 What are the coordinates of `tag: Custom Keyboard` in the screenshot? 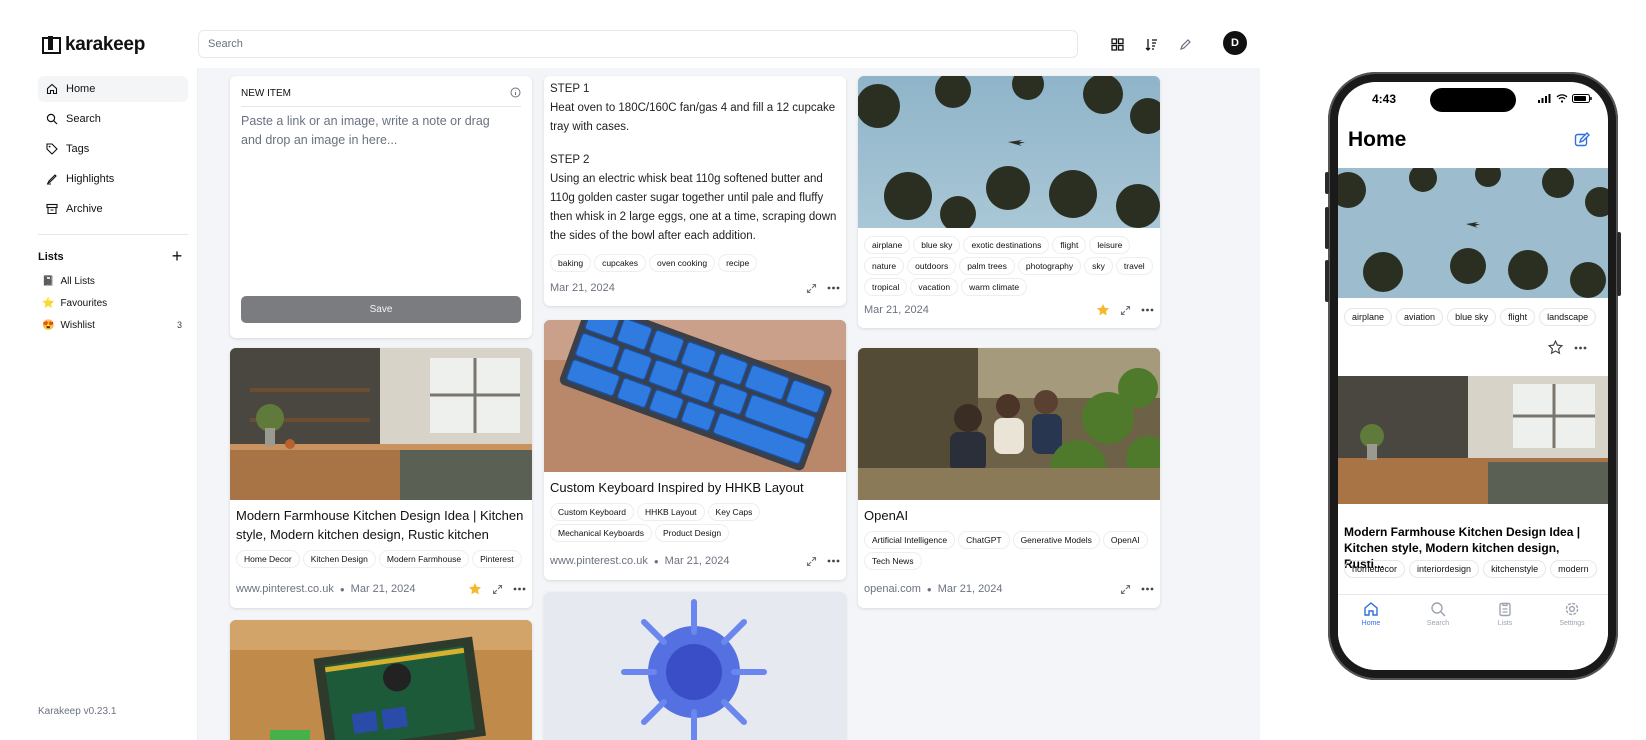 It's located at (592, 512).